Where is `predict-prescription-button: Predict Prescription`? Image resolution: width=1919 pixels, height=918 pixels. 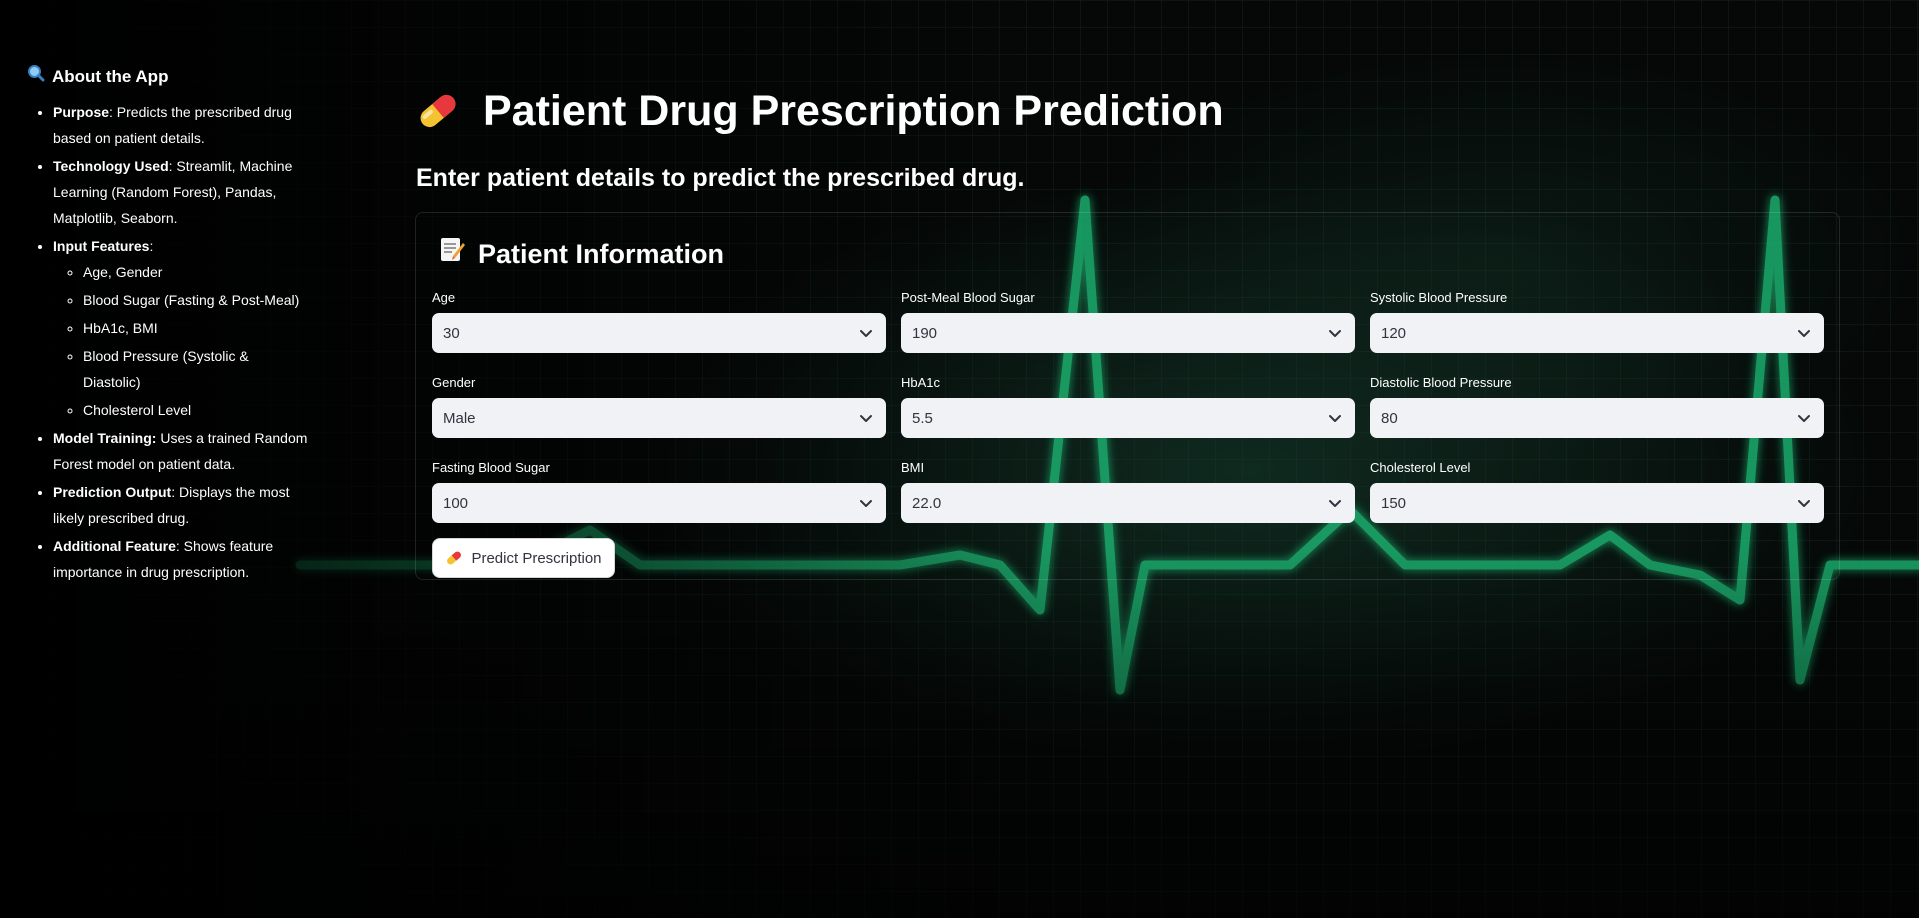
predict-prescription-button: Predict Prescription is located at coordinates (523, 558).